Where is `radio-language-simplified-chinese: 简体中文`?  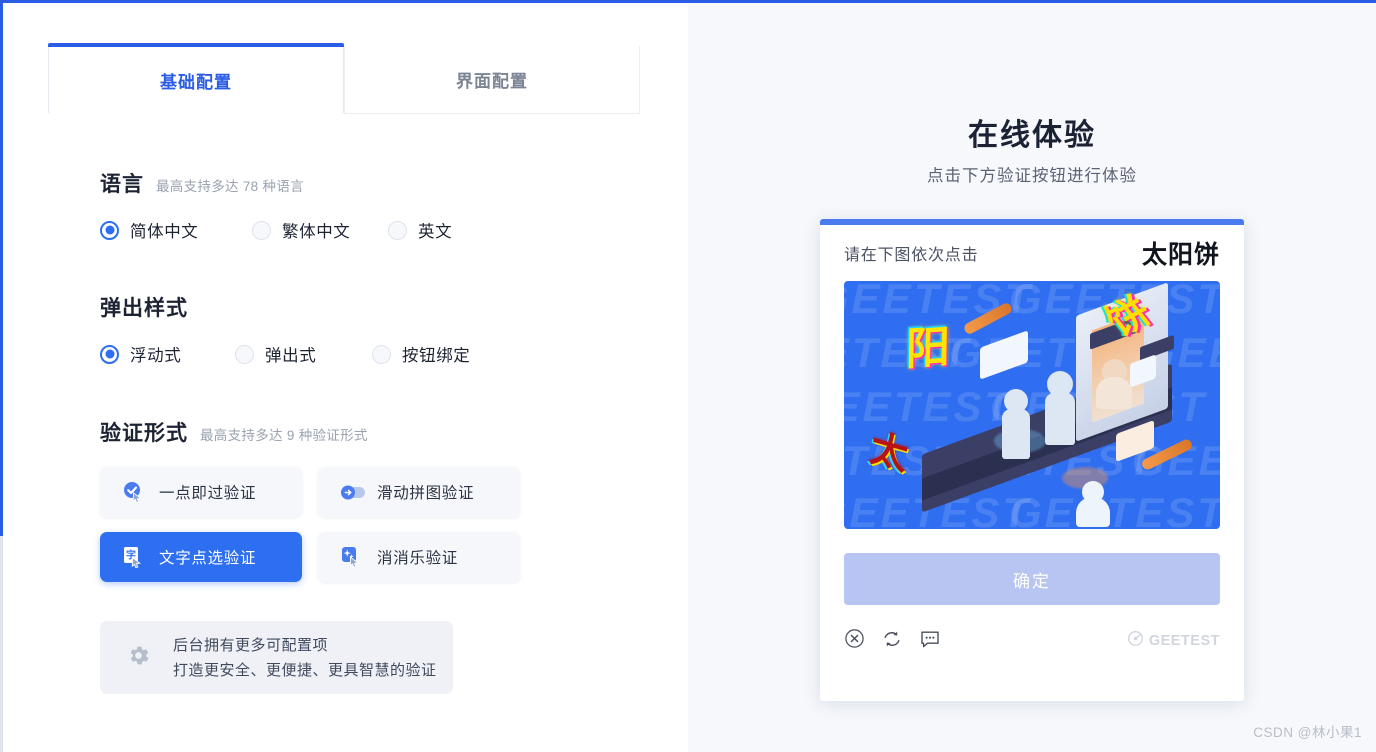
radio-language-simplified-chinese: 简体中文 is located at coordinates (176, 230).